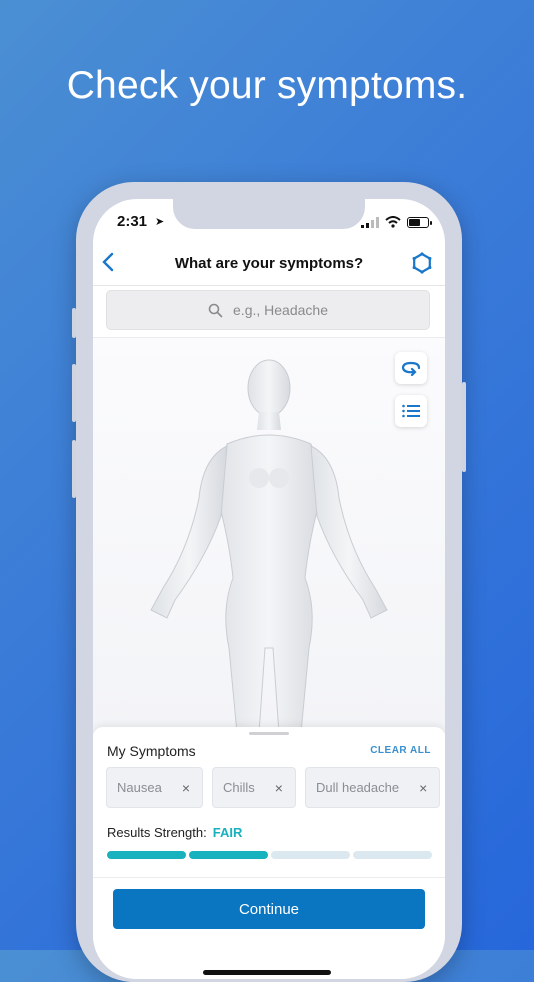 The image size is (534, 982). I want to click on page-title: What are your symptoms?, so click(269, 263).